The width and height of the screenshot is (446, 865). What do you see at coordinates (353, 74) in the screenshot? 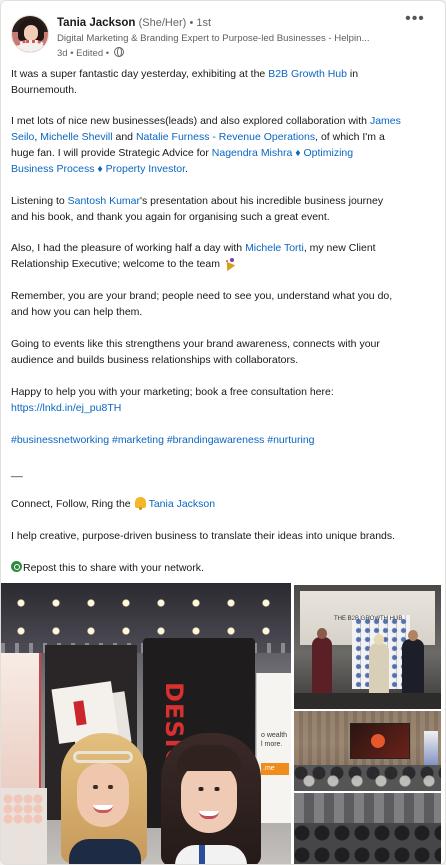
I see `text-segment: in` at bounding box center [353, 74].